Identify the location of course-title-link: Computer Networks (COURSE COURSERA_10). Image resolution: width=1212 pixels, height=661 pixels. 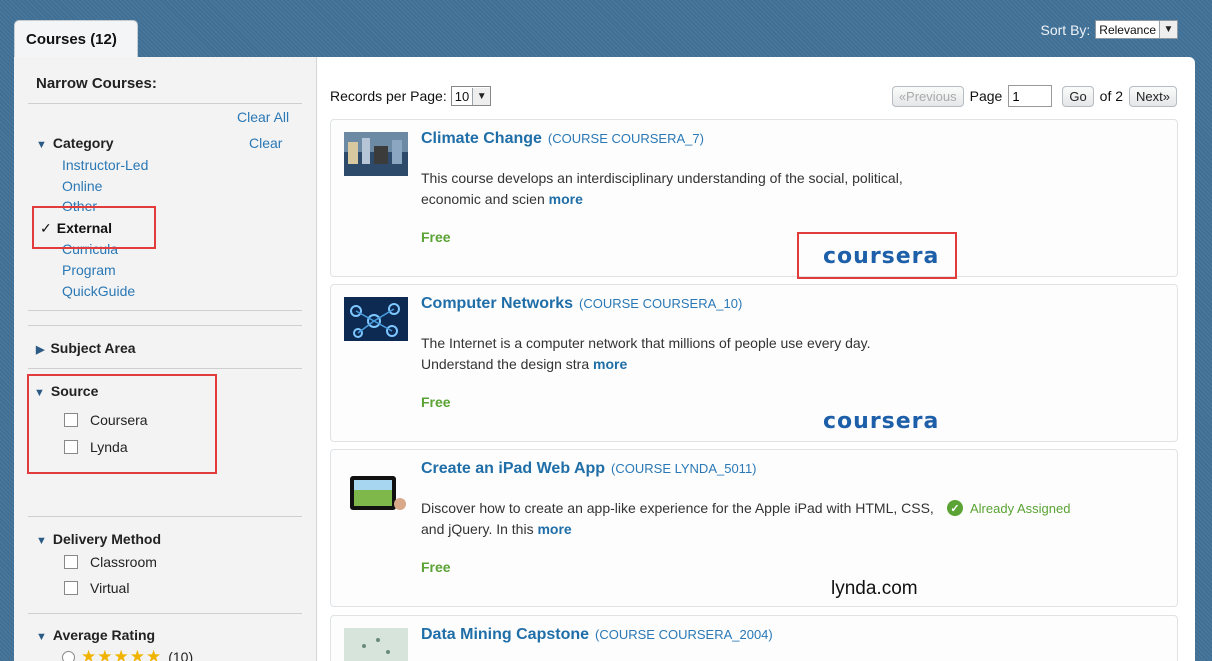
(581, 304).